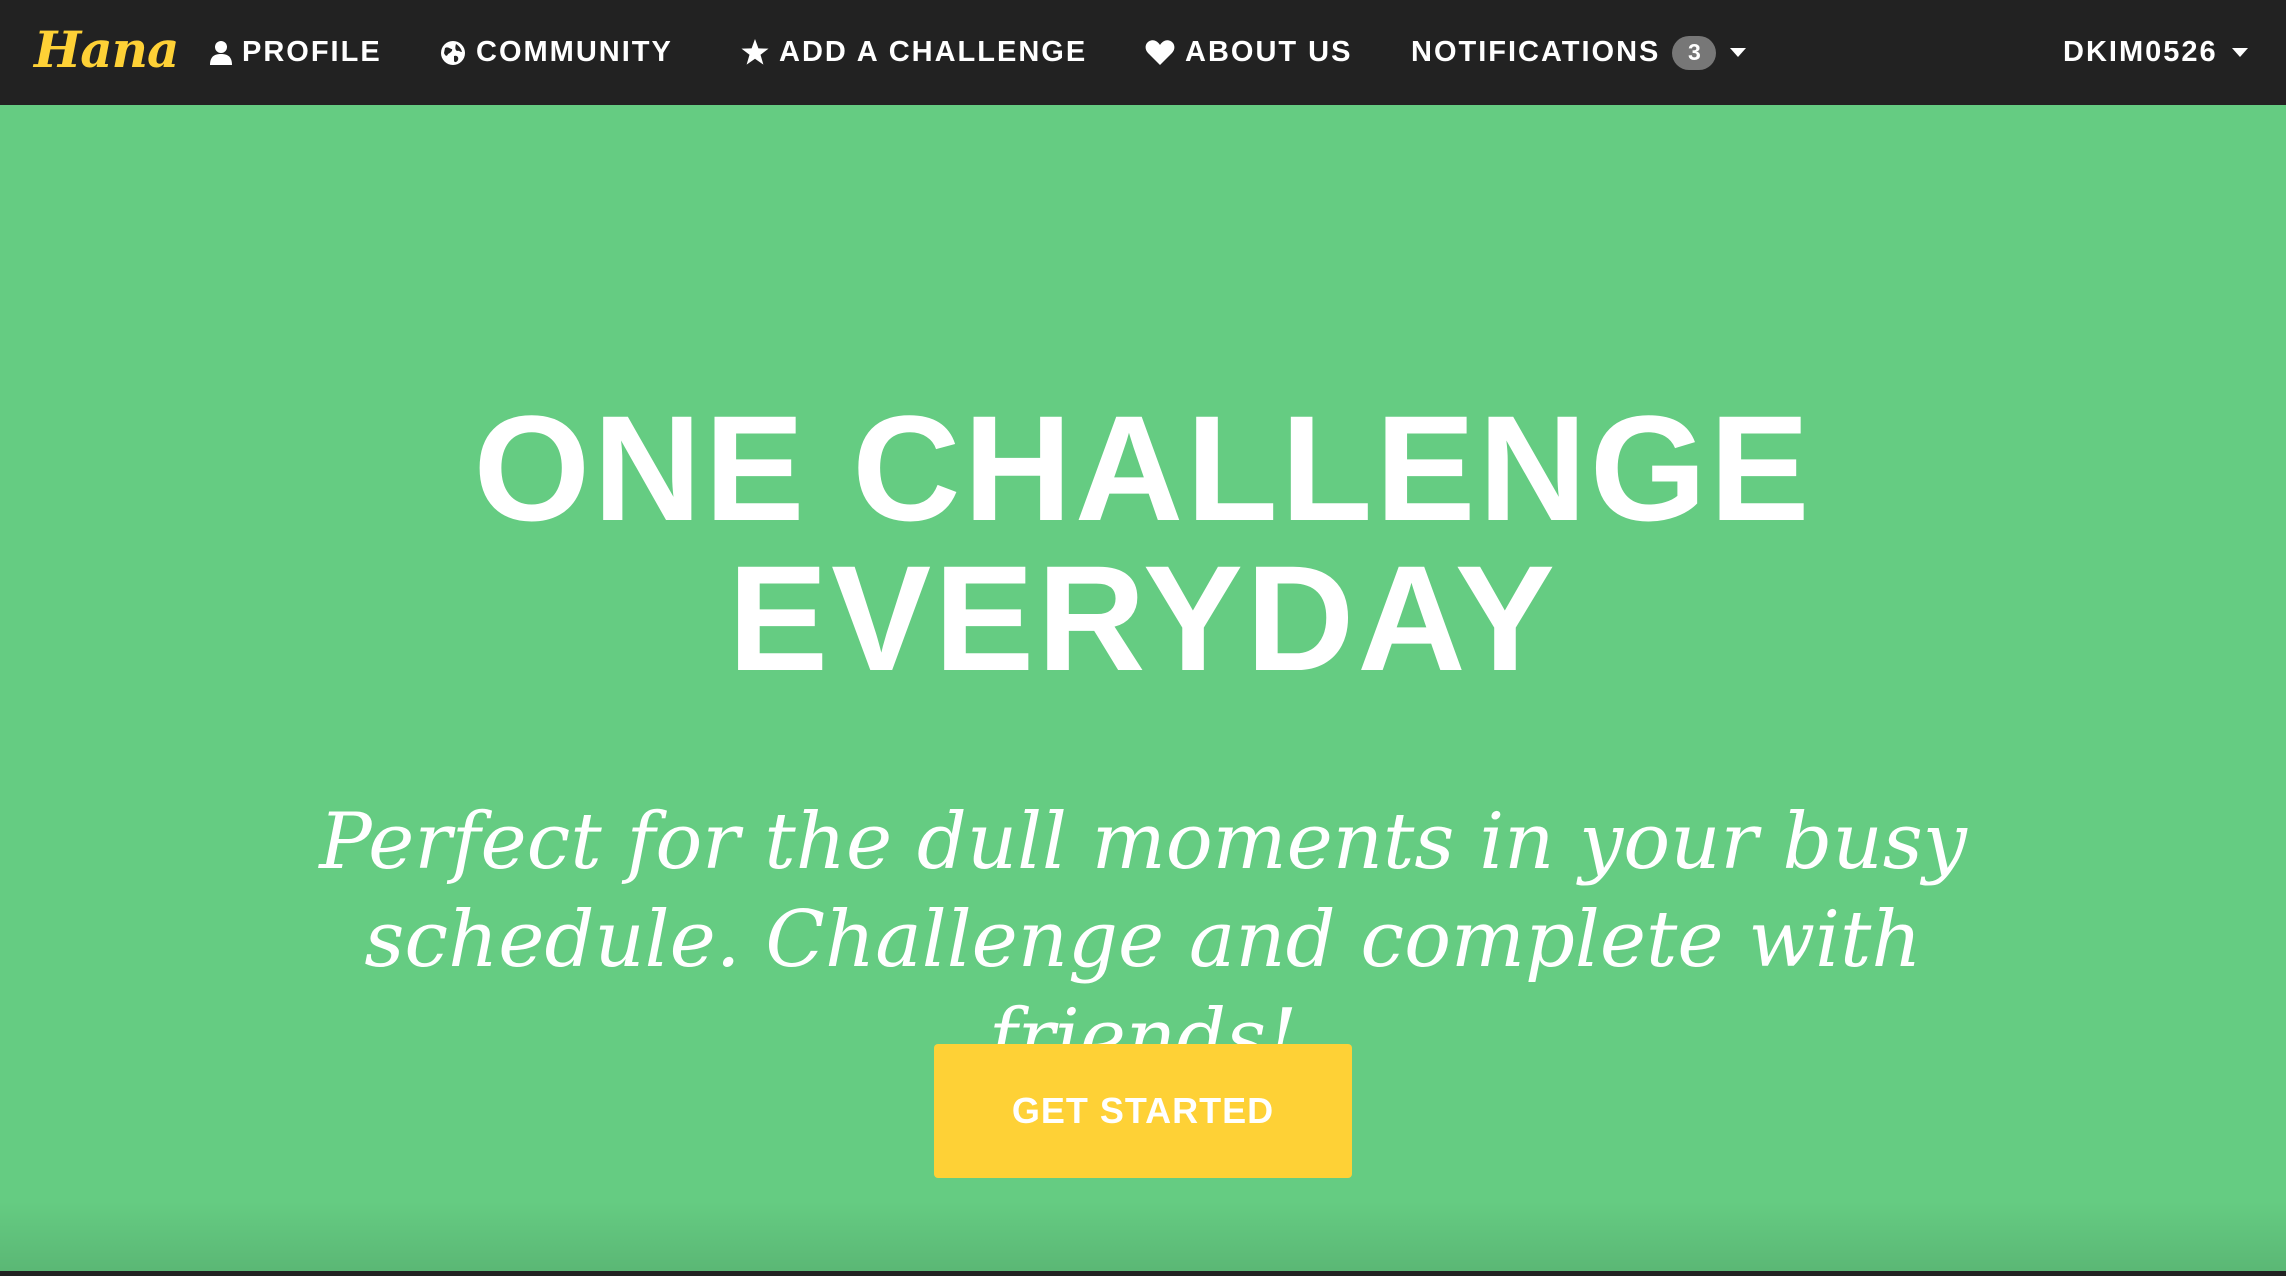  Describe the element at coordinates (312, 52) in the screenshot. I see `nav-profile-label: PROFILE` at that location.